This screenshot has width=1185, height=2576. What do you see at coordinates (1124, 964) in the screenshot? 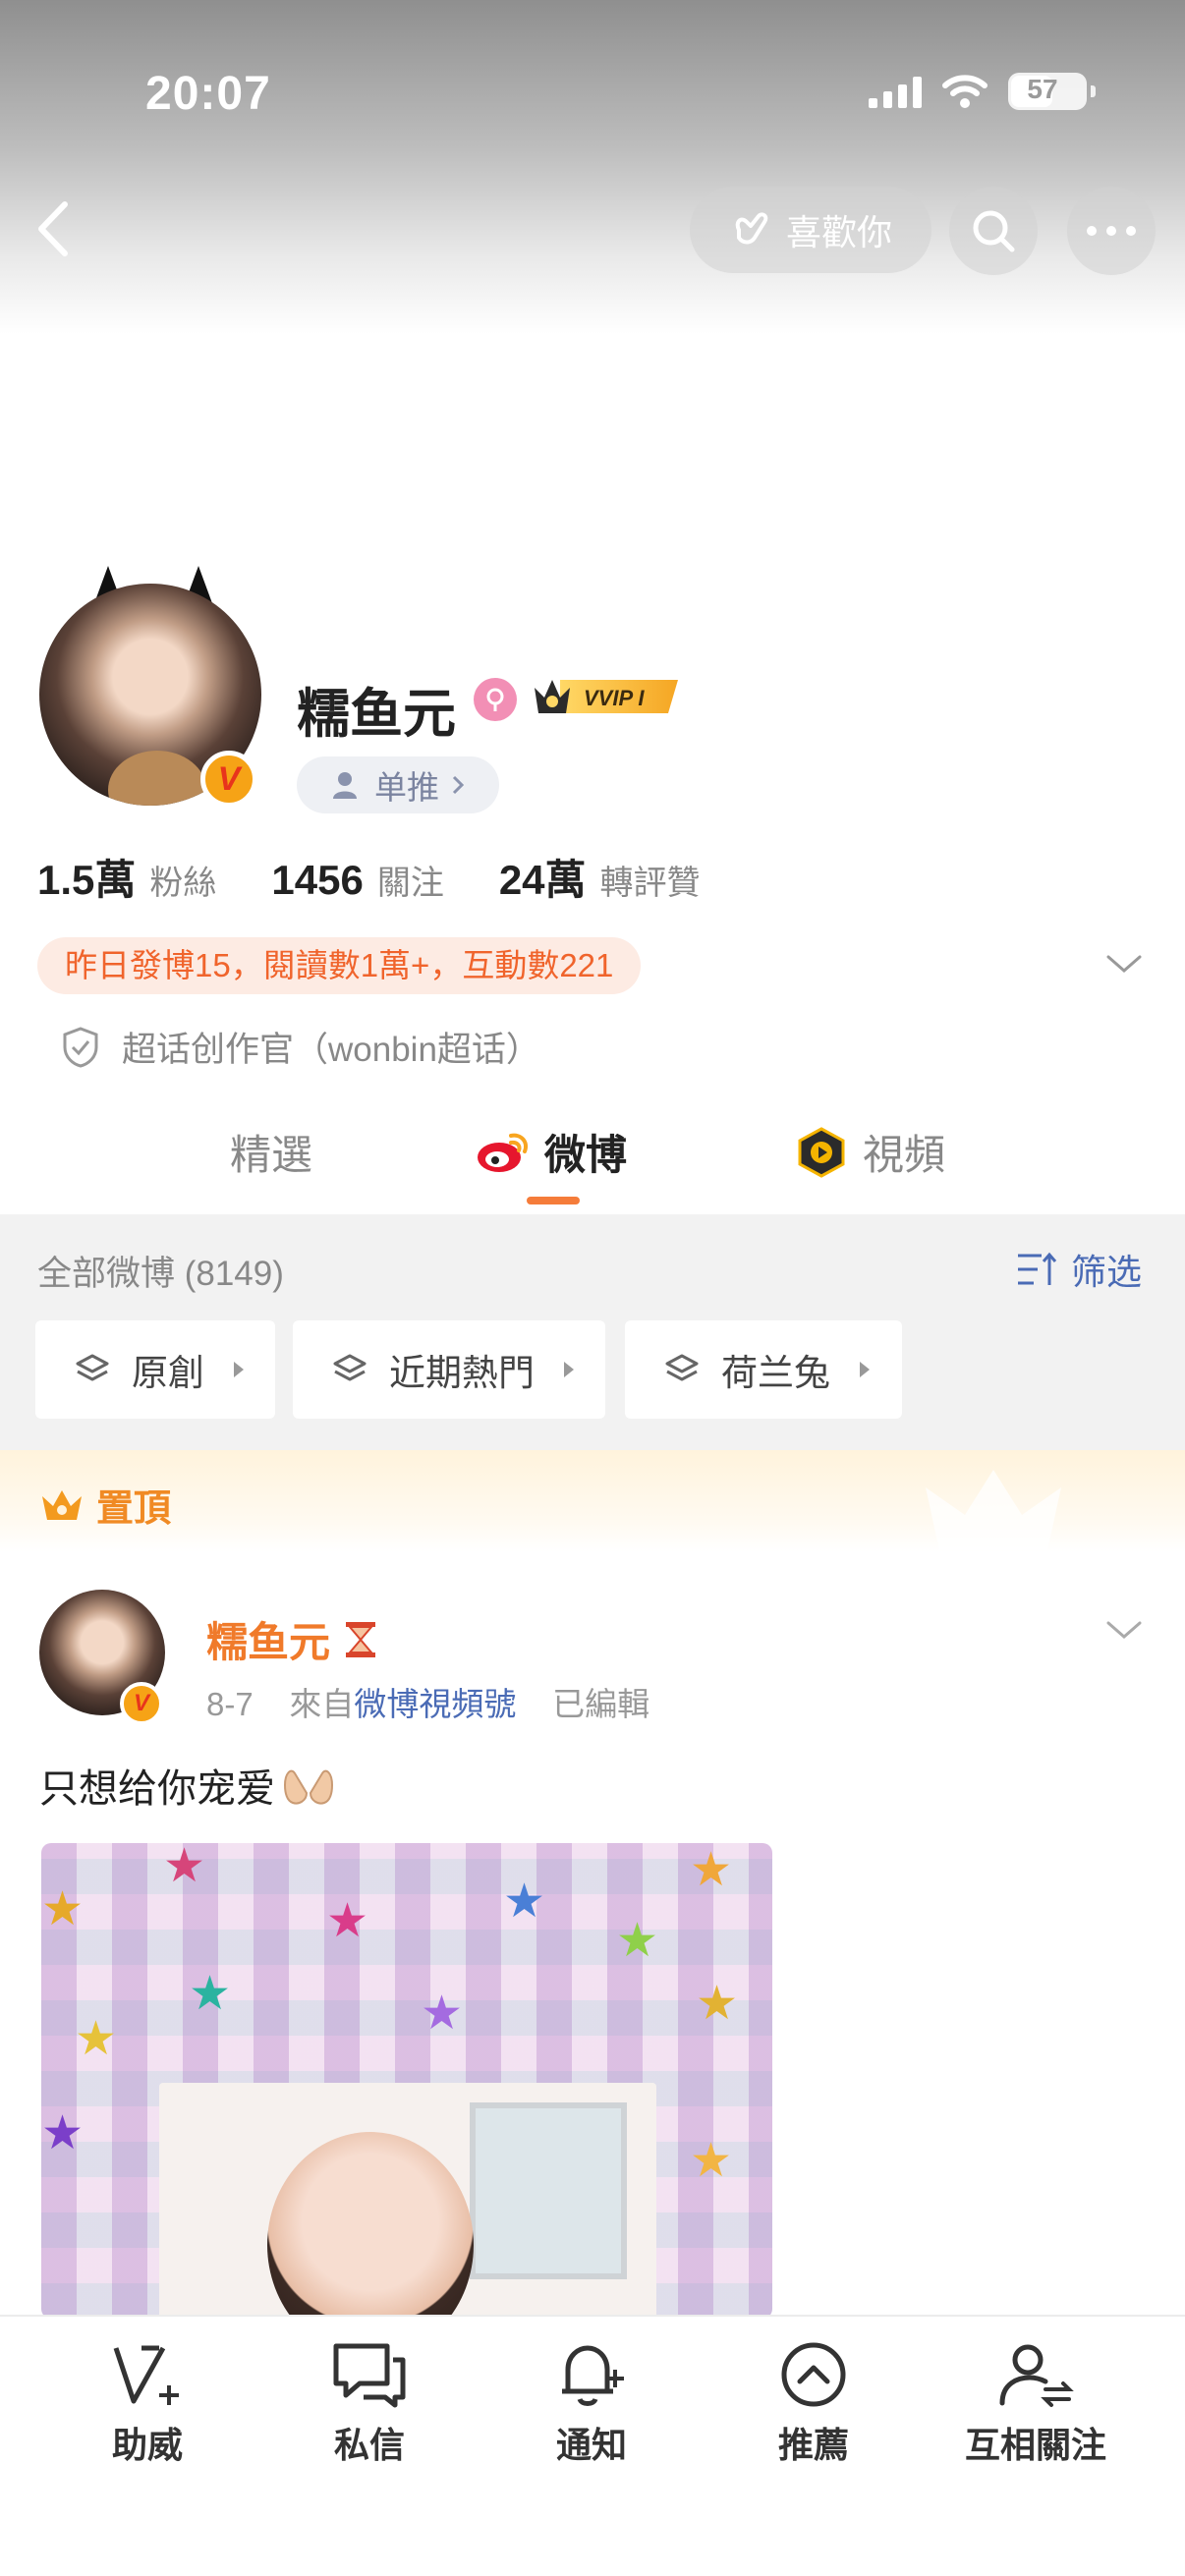
I see `expand-chevron-icon` at bounding box center [1124, 964].